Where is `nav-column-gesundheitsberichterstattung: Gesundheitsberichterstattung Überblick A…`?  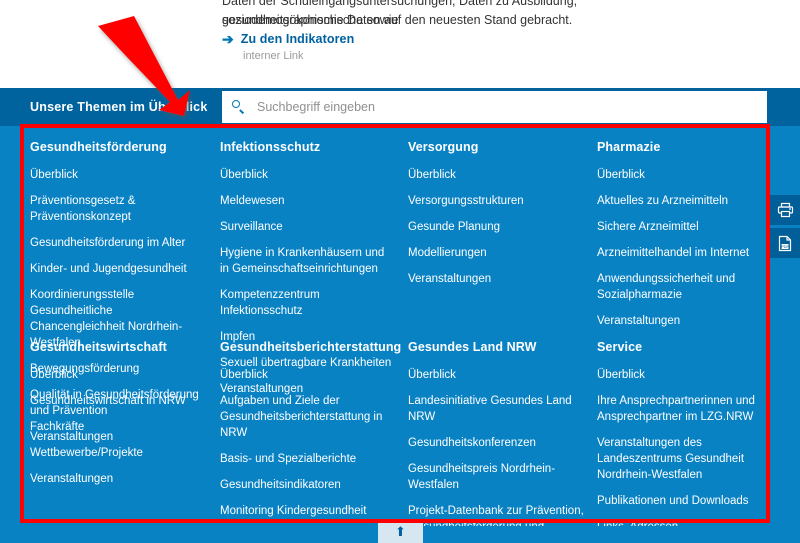
nav-column-gesundheitsberichterstattung: Gesundheitsberichterstattung Überblick A… is located at coordinates (311, 433).